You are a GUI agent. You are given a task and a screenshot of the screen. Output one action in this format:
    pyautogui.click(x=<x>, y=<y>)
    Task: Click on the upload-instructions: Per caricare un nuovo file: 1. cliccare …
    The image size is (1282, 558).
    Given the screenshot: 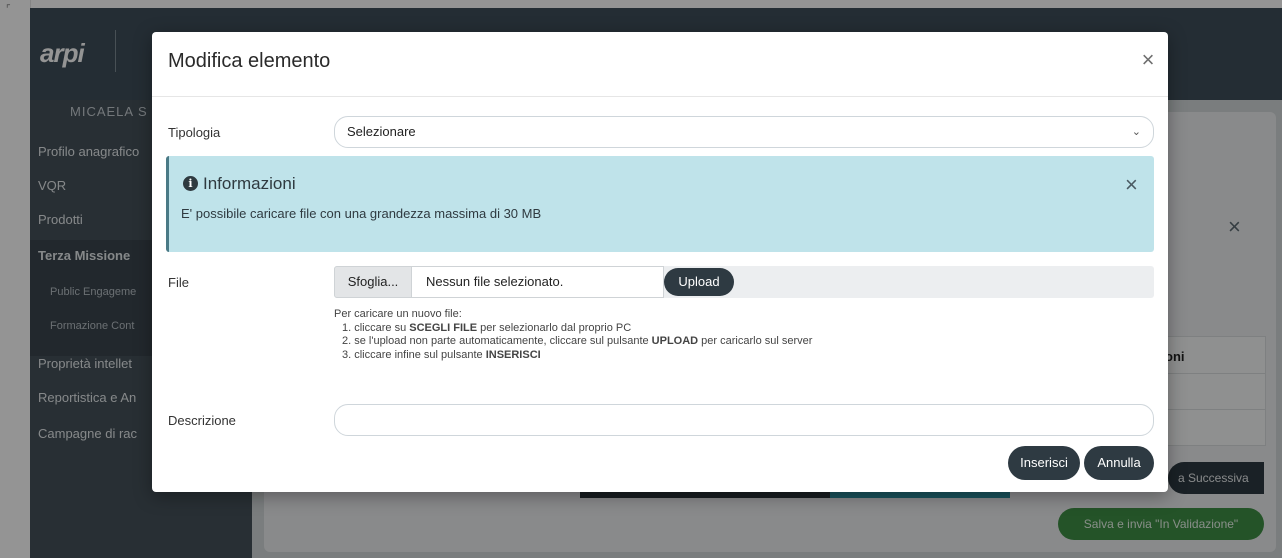 What is the action you would take?
    pyautogui.click(x=573, y=335)
    